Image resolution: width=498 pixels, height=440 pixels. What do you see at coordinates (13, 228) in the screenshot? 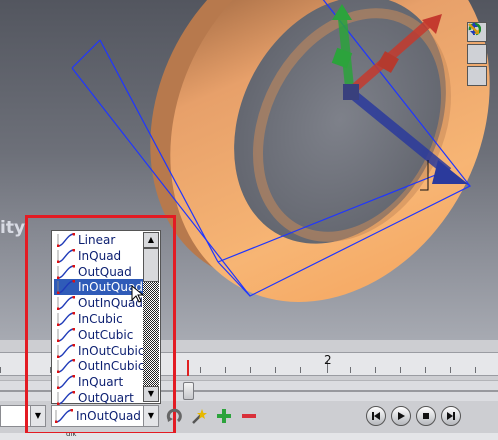
I see `viewport-overlay-text: ity` at bounding box center [13, 228].